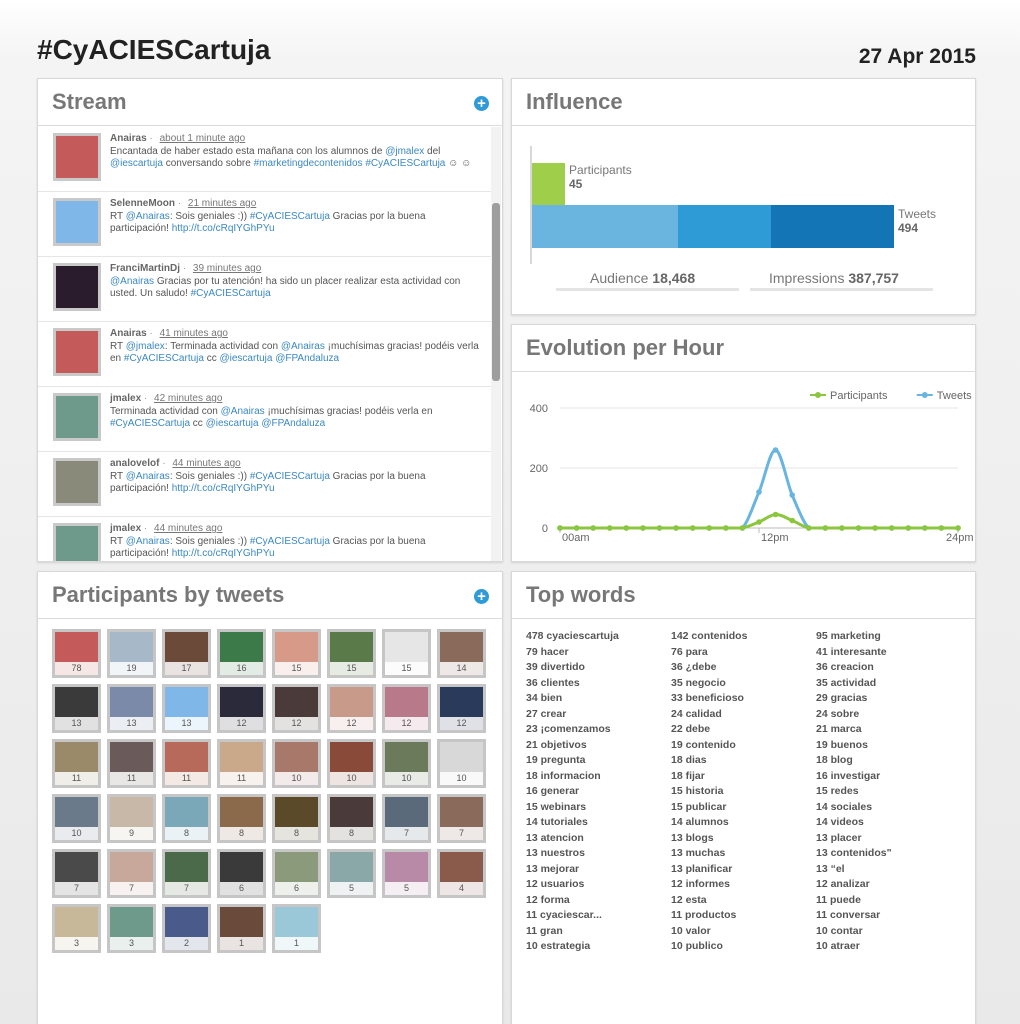 This screenshot has height=1024, width=1020. I want to click on participant-avatar: 17, so click(186, 653).